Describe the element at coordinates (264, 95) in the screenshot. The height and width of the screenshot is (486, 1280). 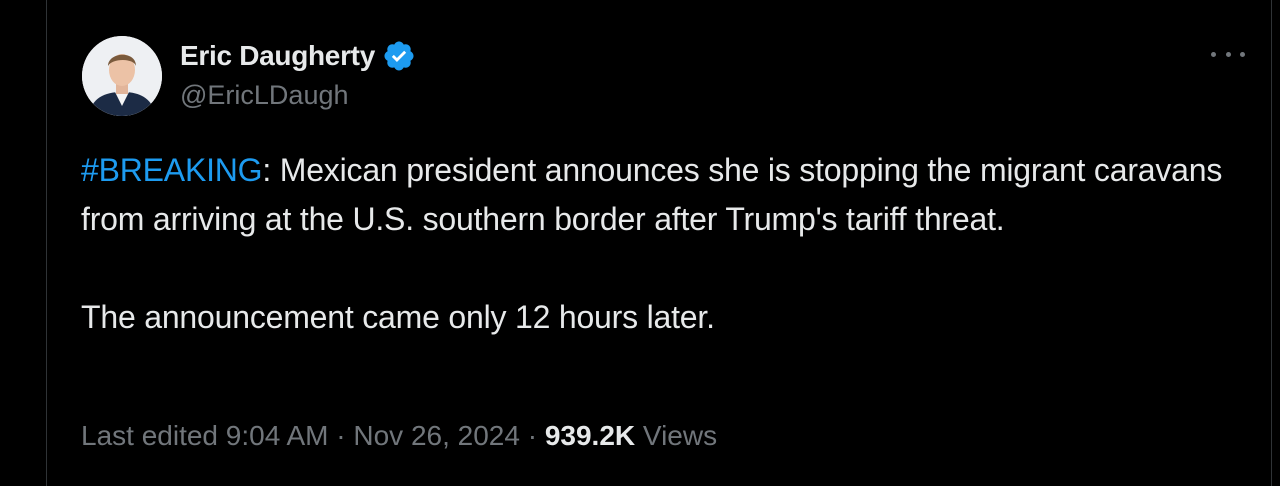
I see `author-handle: @EricLDaugh` at that location.